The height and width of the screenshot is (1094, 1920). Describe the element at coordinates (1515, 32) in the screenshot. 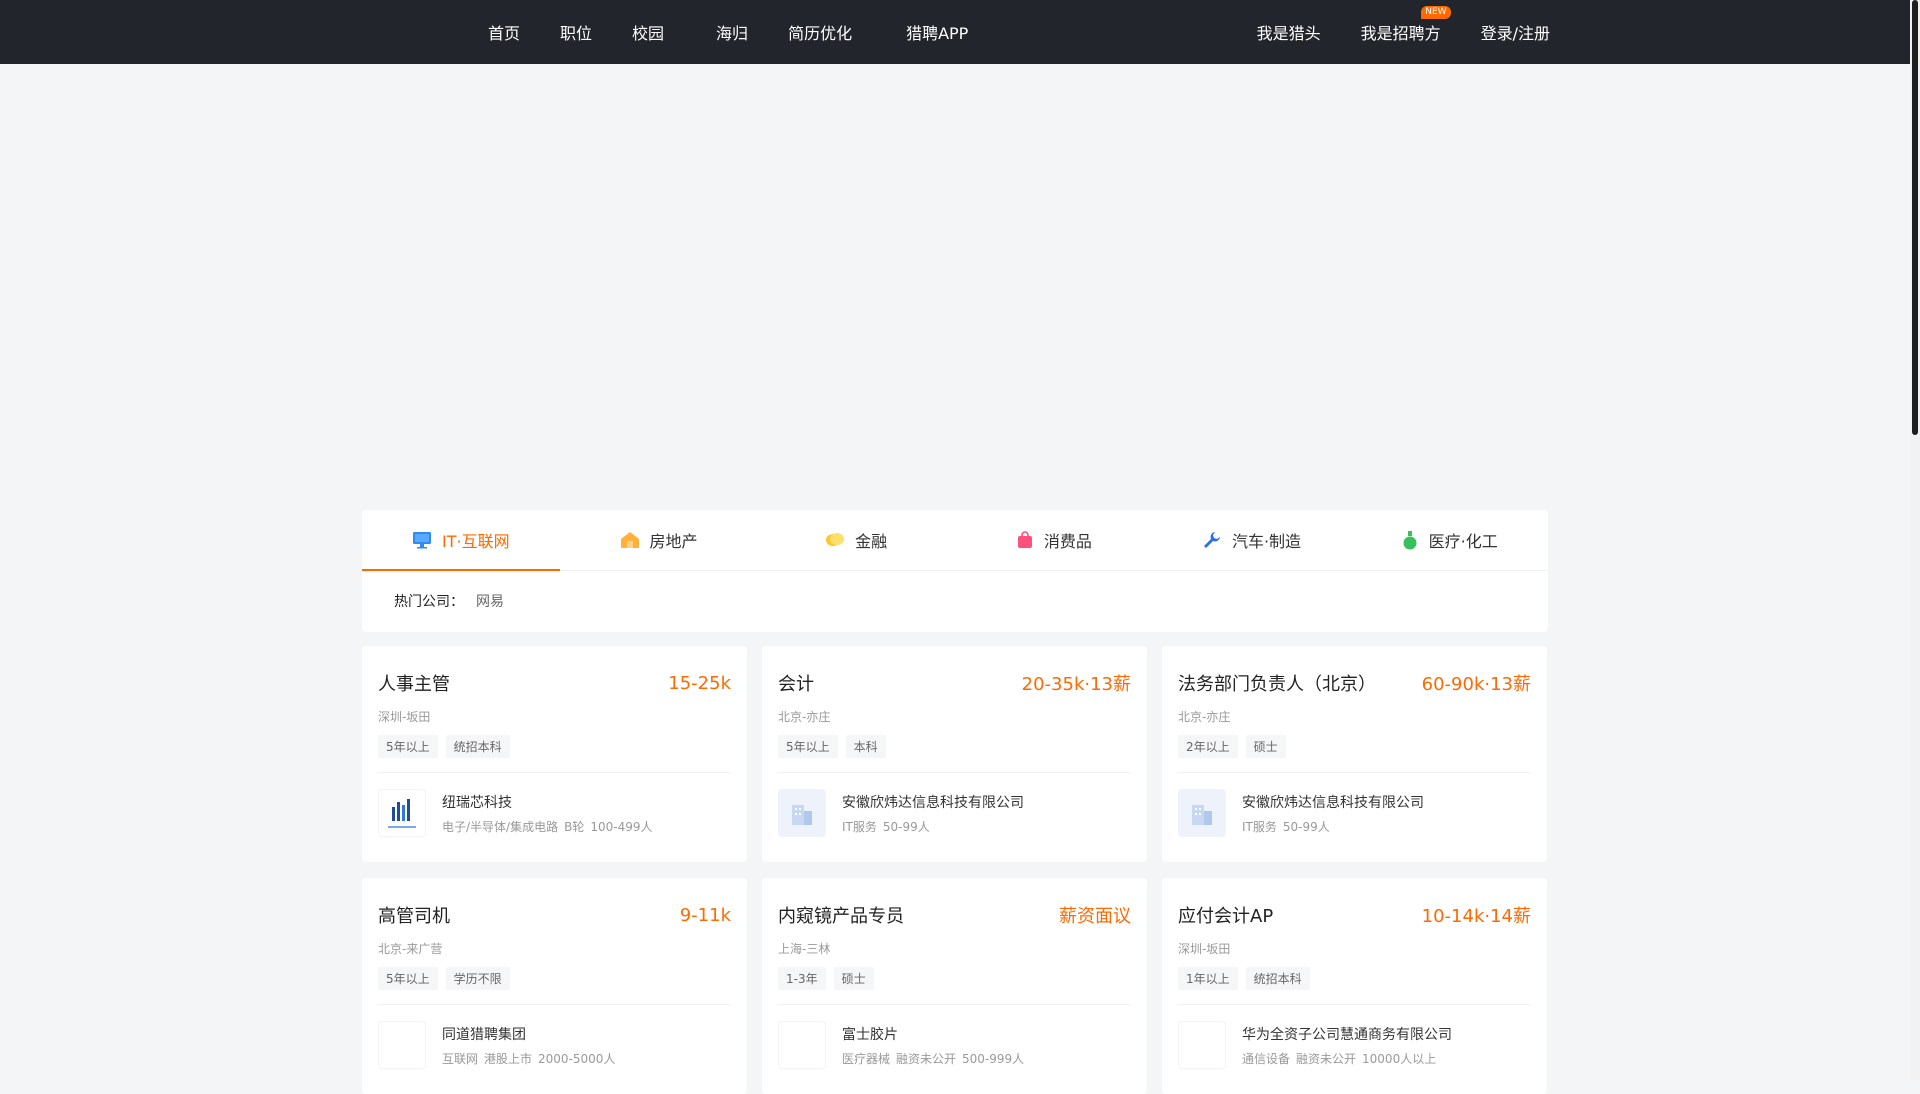

I see `nav-login-register: 登录/注册` at that location.